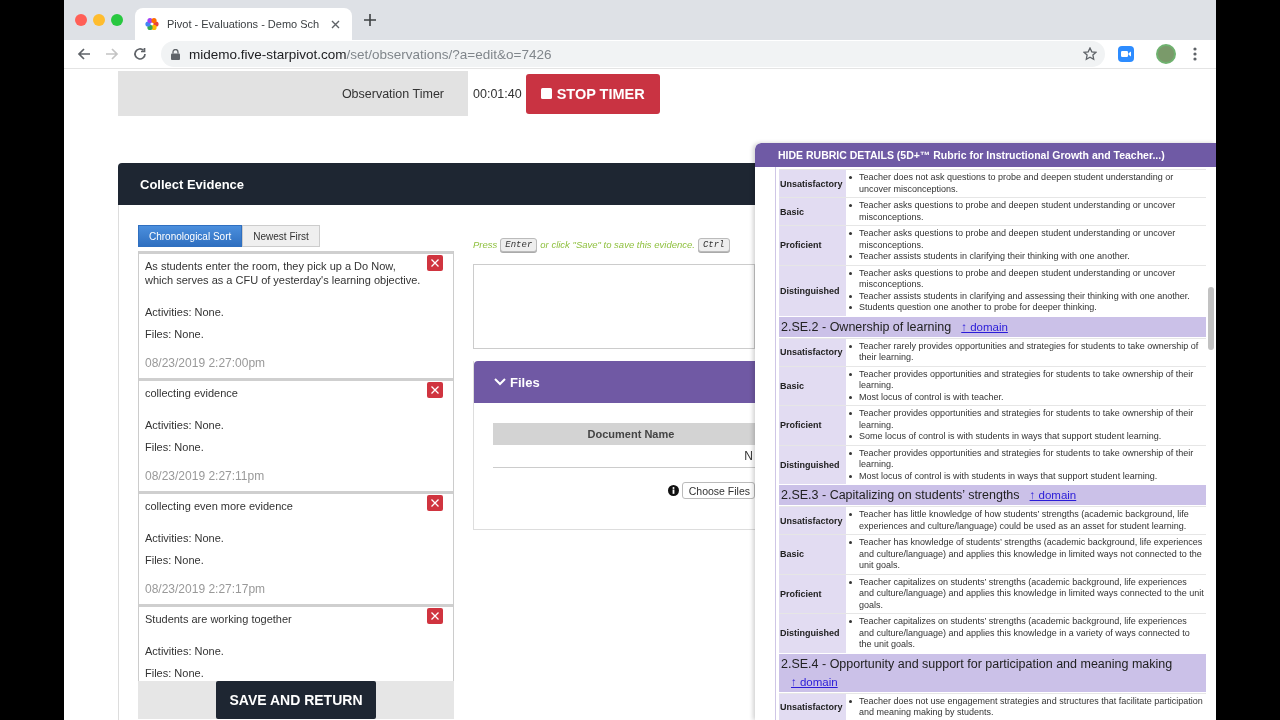 The height and width of the screenshot is (720, 1280). What do you see at coordinates (1017, 183) in the screenshot?
I see `descriptor-text: Teacher does not ask questions to probe and deepen student understanding or uncover misconceptions.` at bounding box center [1017, 183].